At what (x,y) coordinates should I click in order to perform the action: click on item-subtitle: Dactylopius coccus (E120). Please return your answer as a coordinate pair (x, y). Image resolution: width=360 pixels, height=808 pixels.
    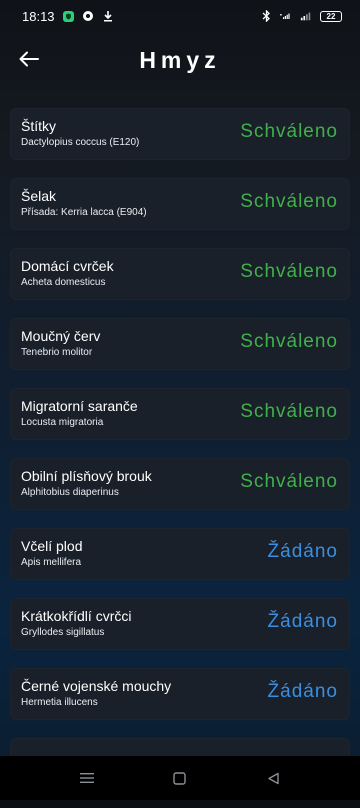
    Looking at the image, I should click on (80, 142).